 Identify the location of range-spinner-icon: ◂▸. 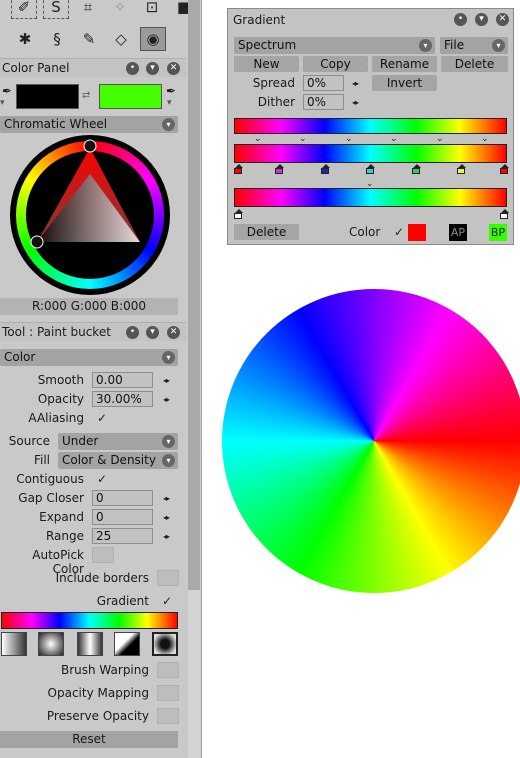
(166, 536).